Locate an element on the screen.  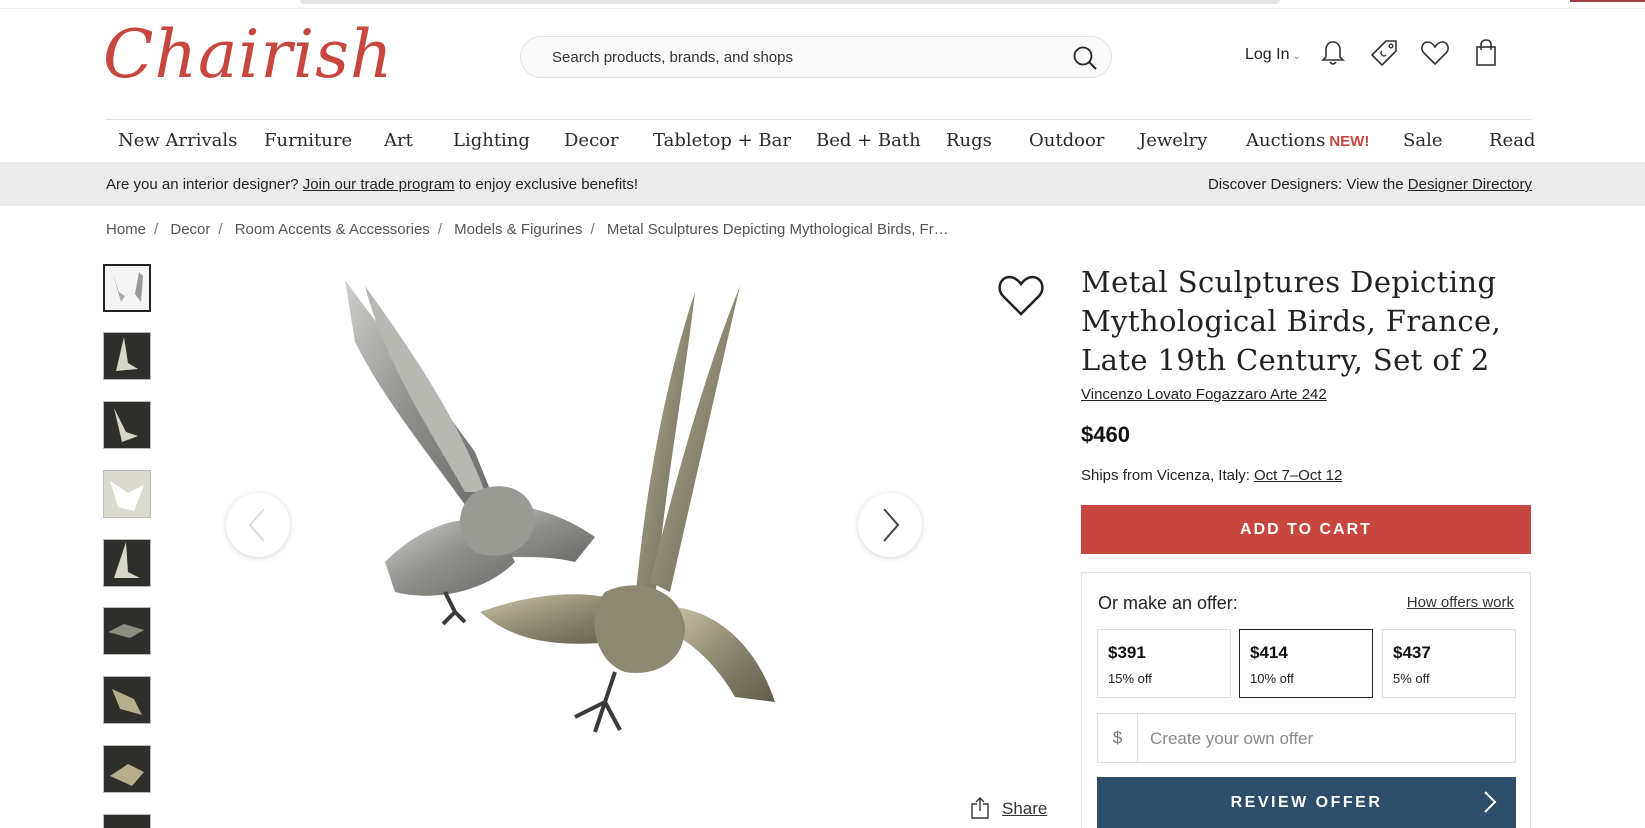
nav-divider is located at coordinates (819, 119).